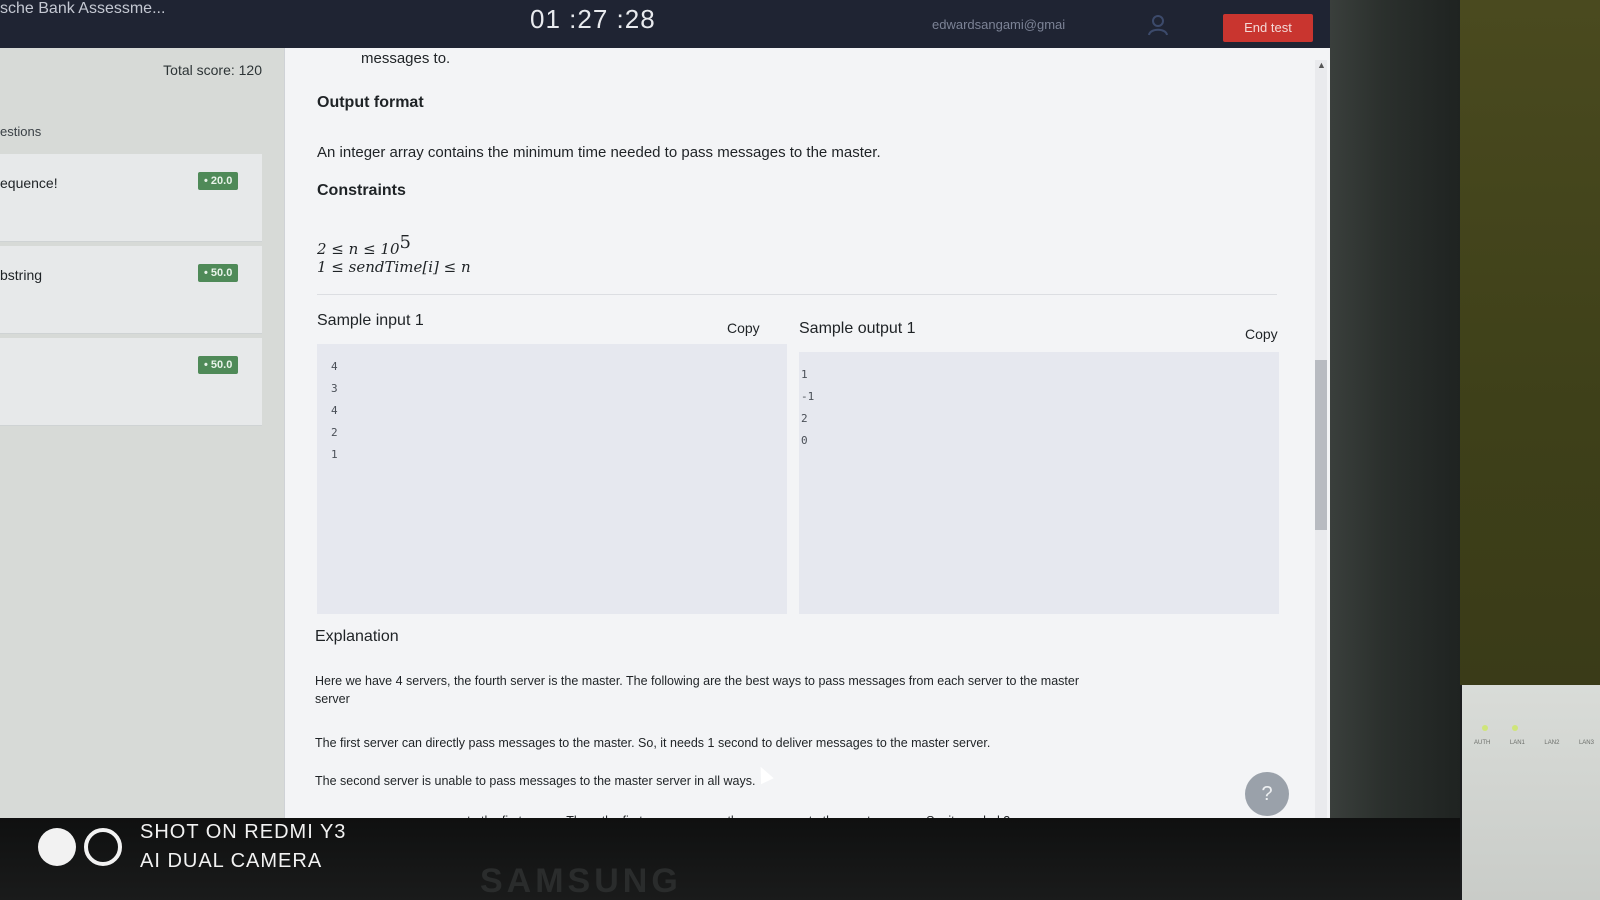 The height and width of the screenshot is (900, 1600). I want to click on constraint-n: 2 ≤ n ≤ 105, so click(364, 245).